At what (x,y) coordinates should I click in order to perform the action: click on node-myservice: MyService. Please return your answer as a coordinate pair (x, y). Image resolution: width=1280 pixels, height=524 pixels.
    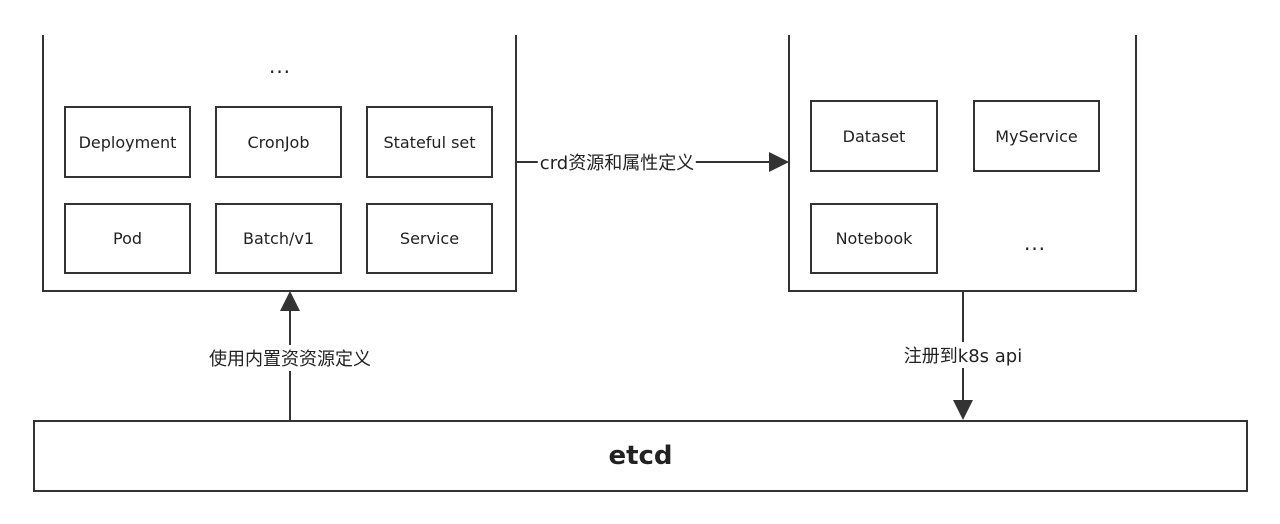
    Looking at the image, I should click on (1036, 136).